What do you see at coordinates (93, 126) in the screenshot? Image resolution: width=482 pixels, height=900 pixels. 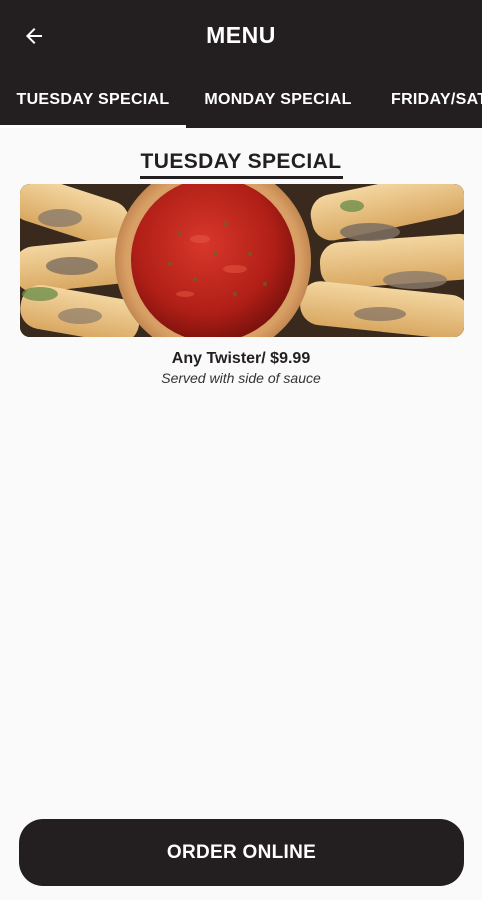 I see `active-tab-indicator` at bounding box center [93, 126].